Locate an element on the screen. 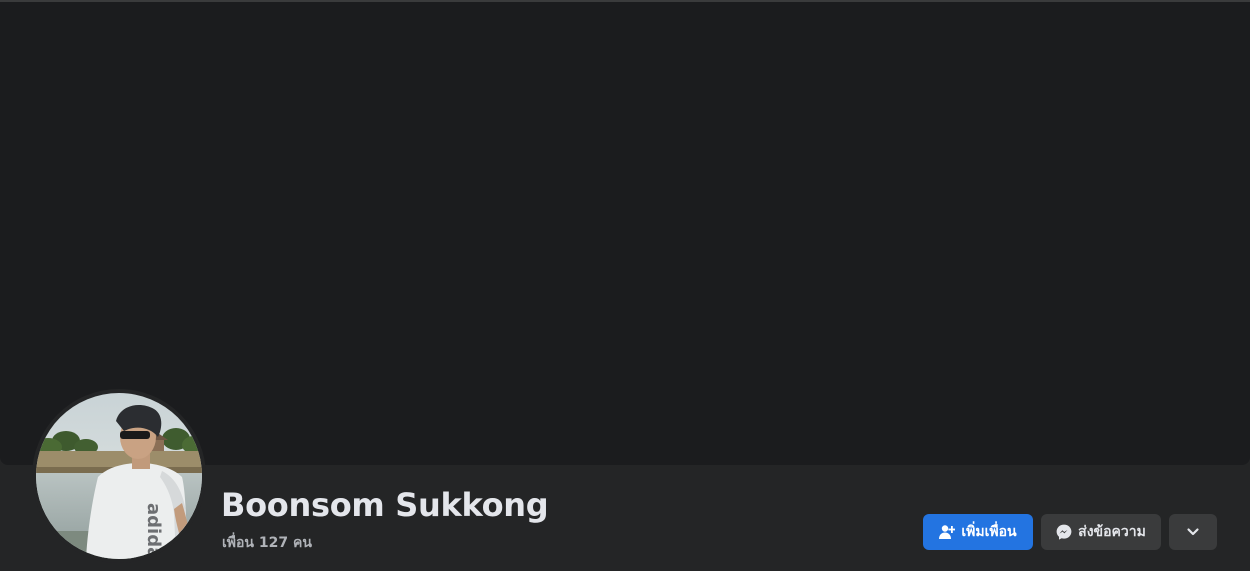  messenger-icon is located at coordinates (1064, 532).